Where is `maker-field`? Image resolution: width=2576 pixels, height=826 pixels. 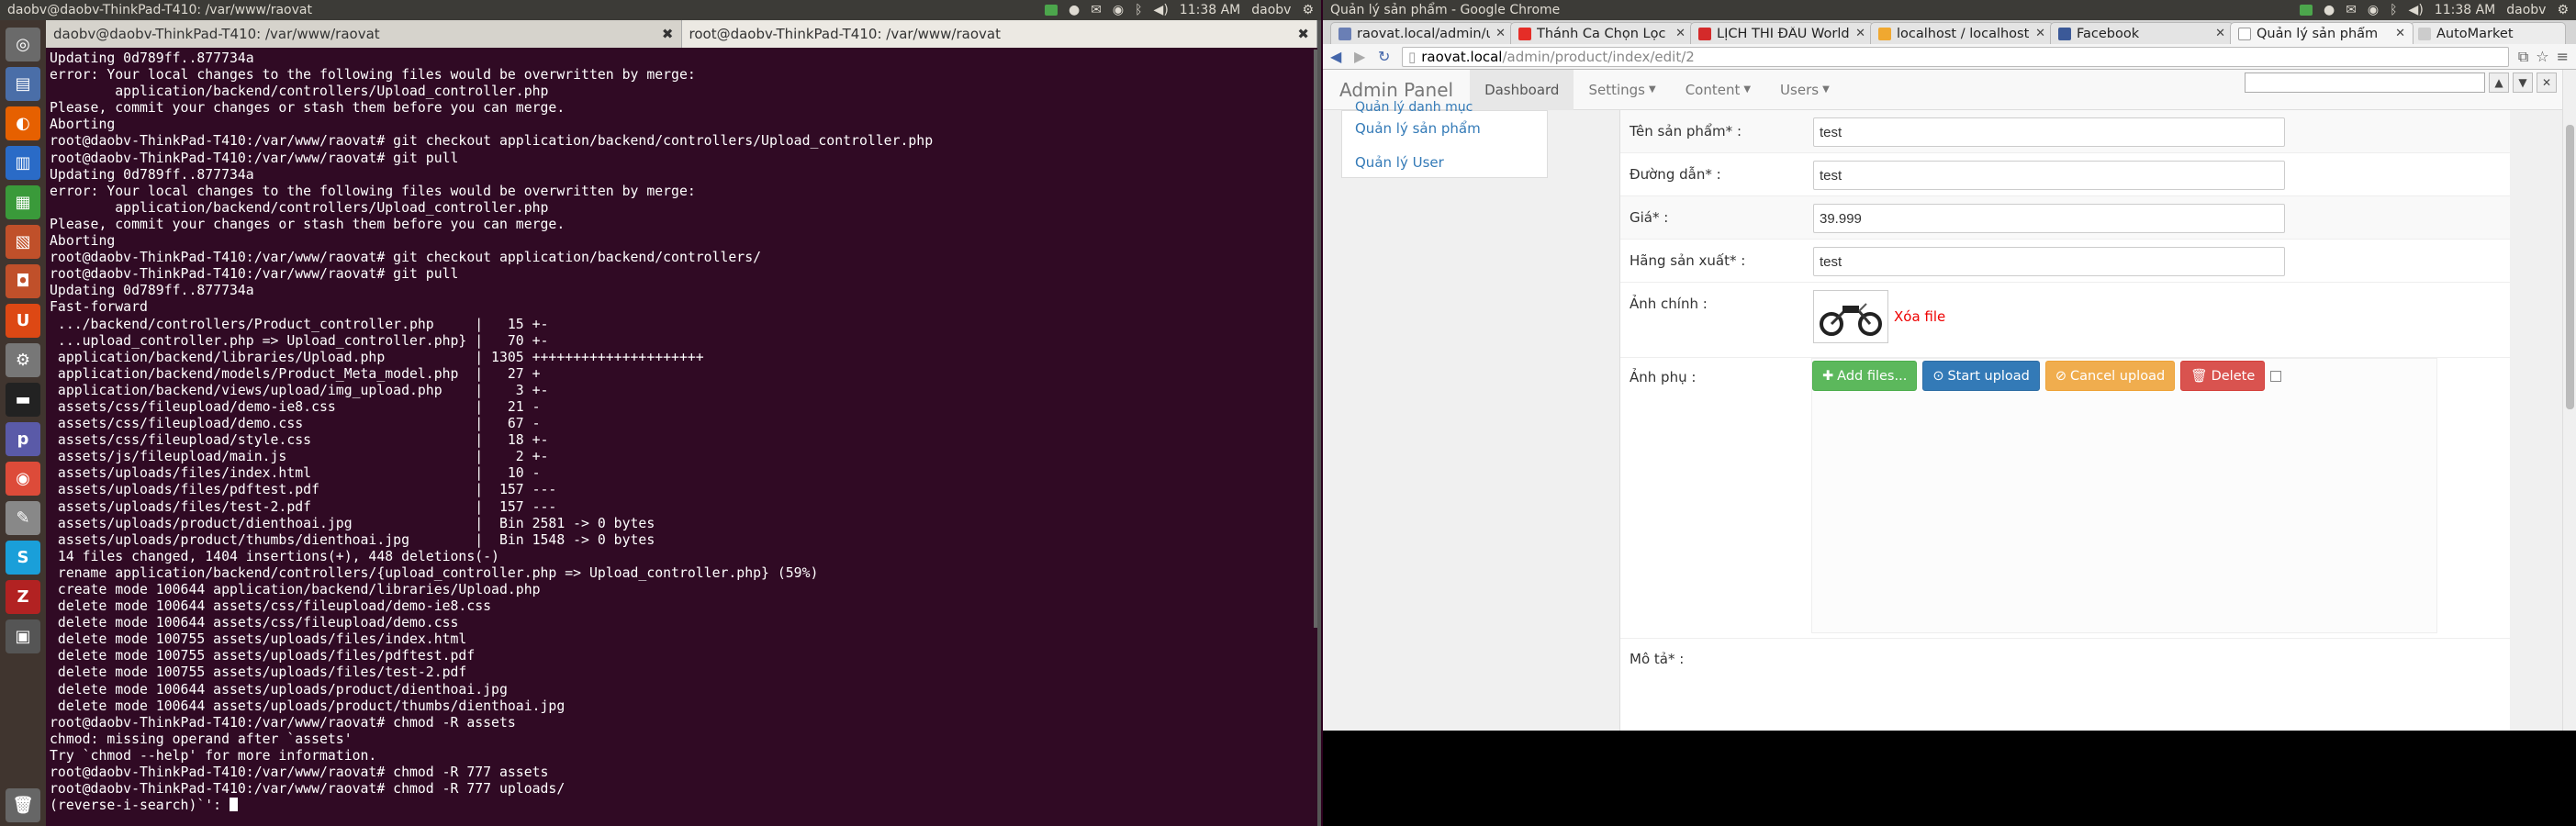
maker-field is located at coordinates (2049, 261).